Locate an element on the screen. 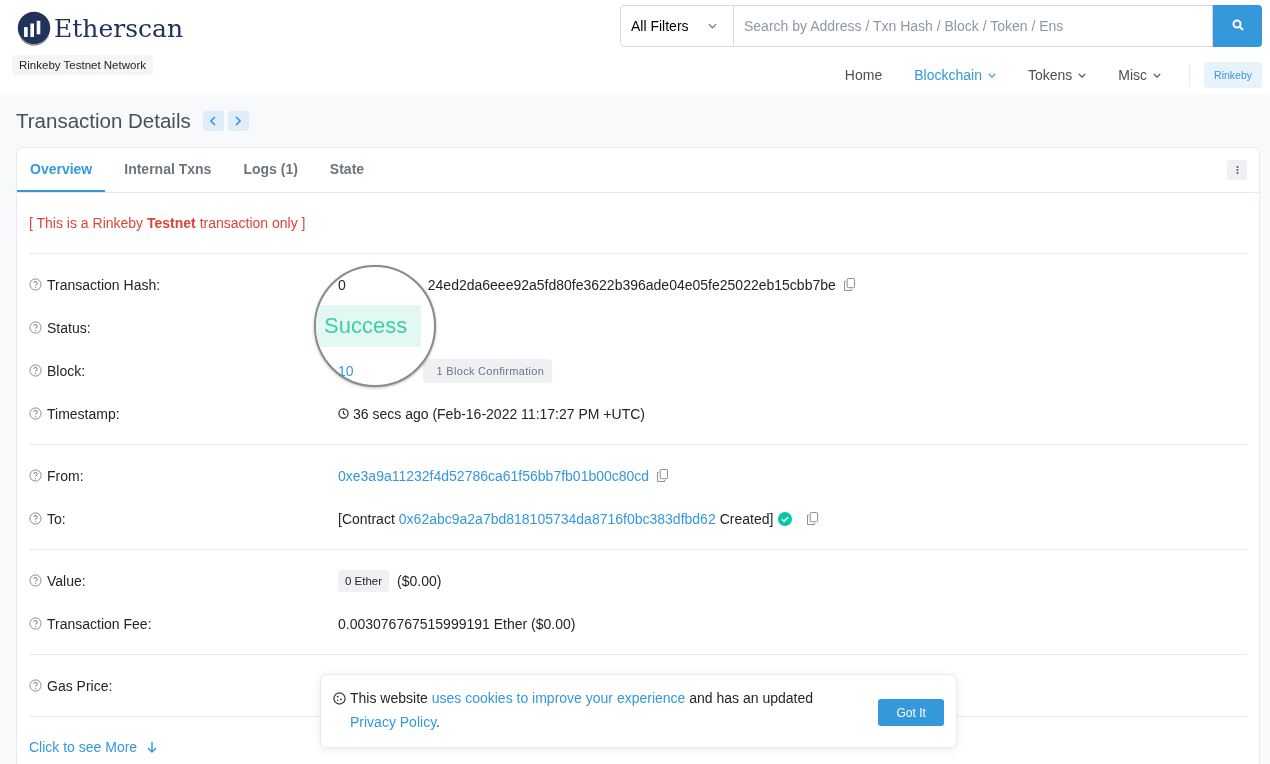 Image resolution: width=1270 pixels, height=764 pixels. cookie-message: This website uses cookies to improve your experience and has an updated Privacy Policy. is located at coordinates (582, 710).